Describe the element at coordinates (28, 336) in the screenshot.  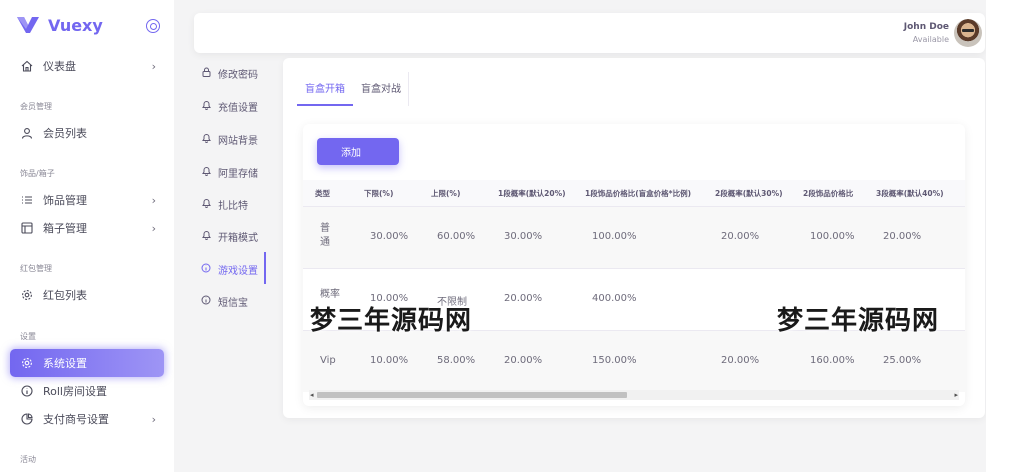
I see `section-title: 设置` at that location.